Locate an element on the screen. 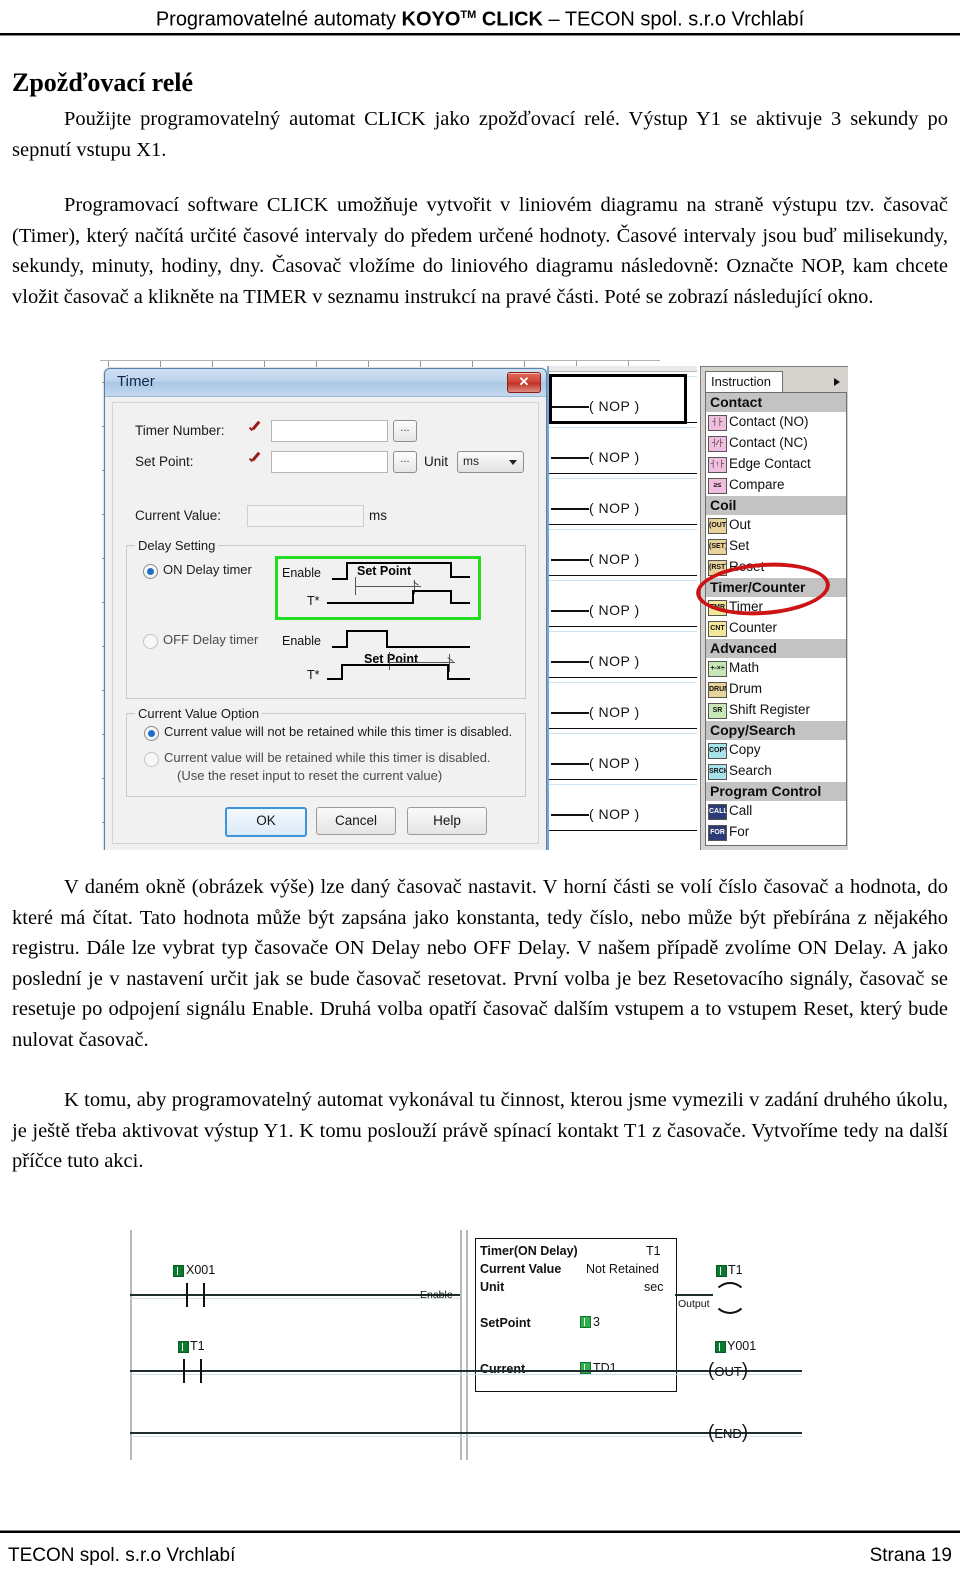 The height and width of the screenshot is (1589, 960). coil-end-right-paren: ) is located at coordinates (745, 1432).